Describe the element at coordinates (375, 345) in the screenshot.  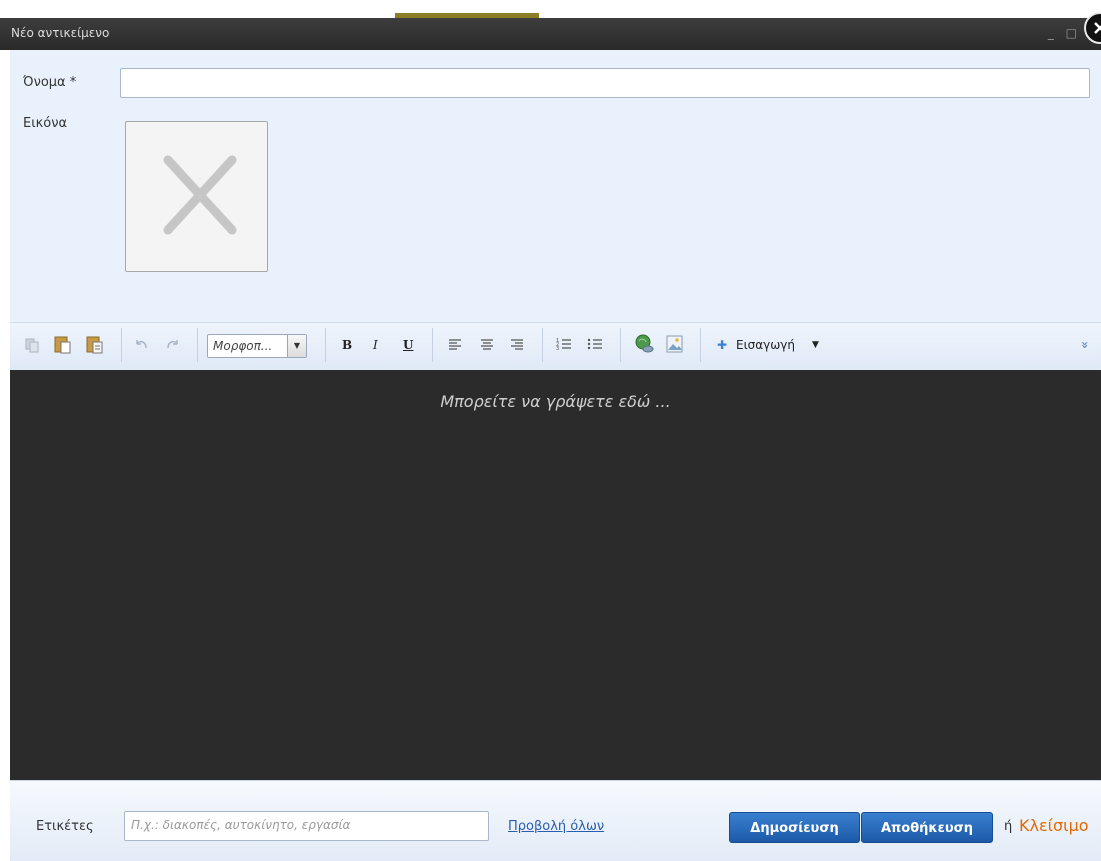
I see `italic-button: I` at that location.